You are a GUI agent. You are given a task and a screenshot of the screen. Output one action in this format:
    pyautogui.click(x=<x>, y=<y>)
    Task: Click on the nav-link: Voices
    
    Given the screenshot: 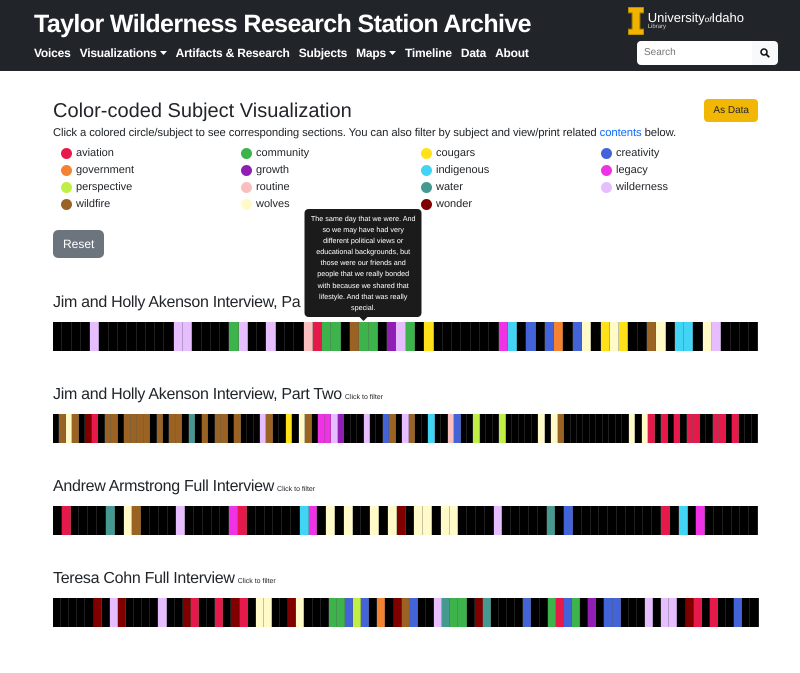 What is the action you would take?
    pyautogui.click(x=52, y=53)
    